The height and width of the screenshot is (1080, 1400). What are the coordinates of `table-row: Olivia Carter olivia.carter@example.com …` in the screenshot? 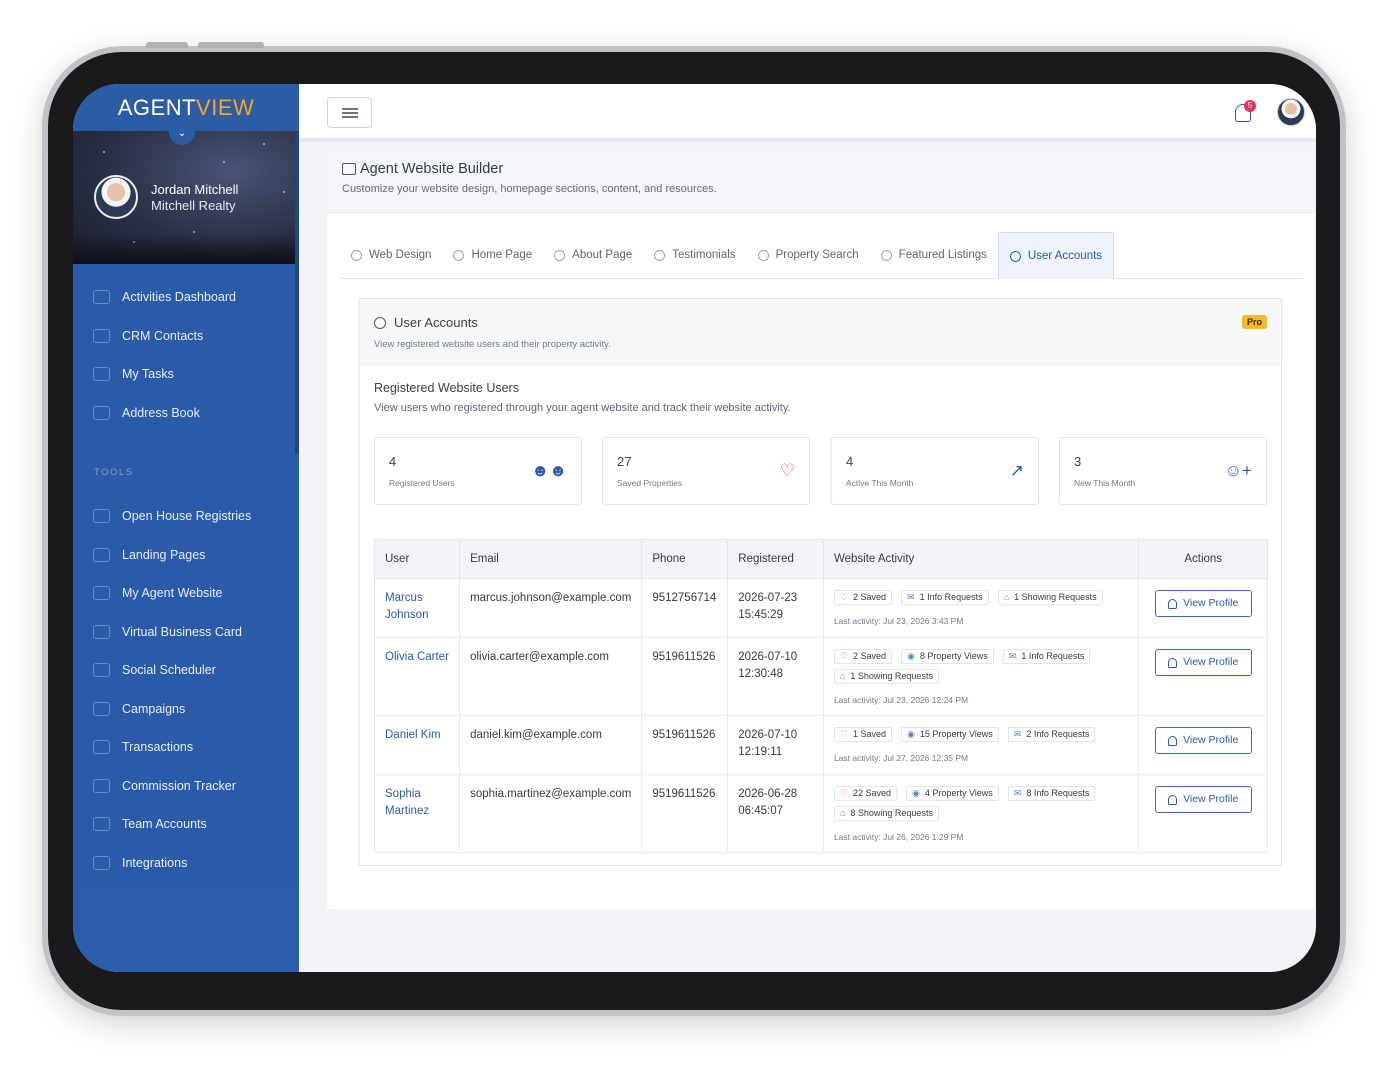 It's located at (821, 676).